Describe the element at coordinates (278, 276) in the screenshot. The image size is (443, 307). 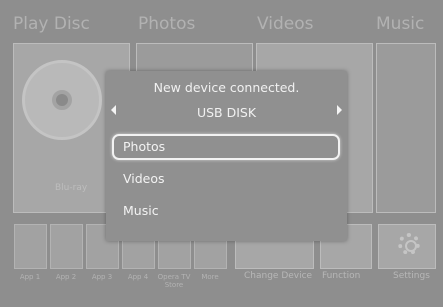
I see `change-device-label: Change Device` at that location.